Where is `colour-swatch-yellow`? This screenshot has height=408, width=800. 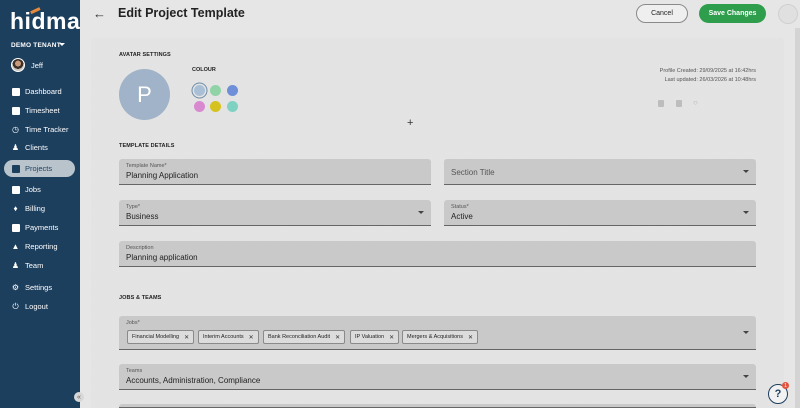 colour-swatch-yellow is located at coordinates (215, 106).